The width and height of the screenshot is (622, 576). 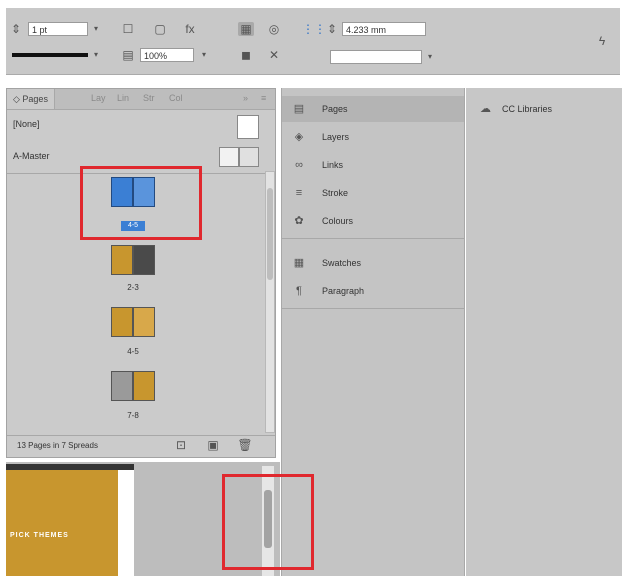 I want to click on colours-icon: ✿, so click(x=299, y=221).